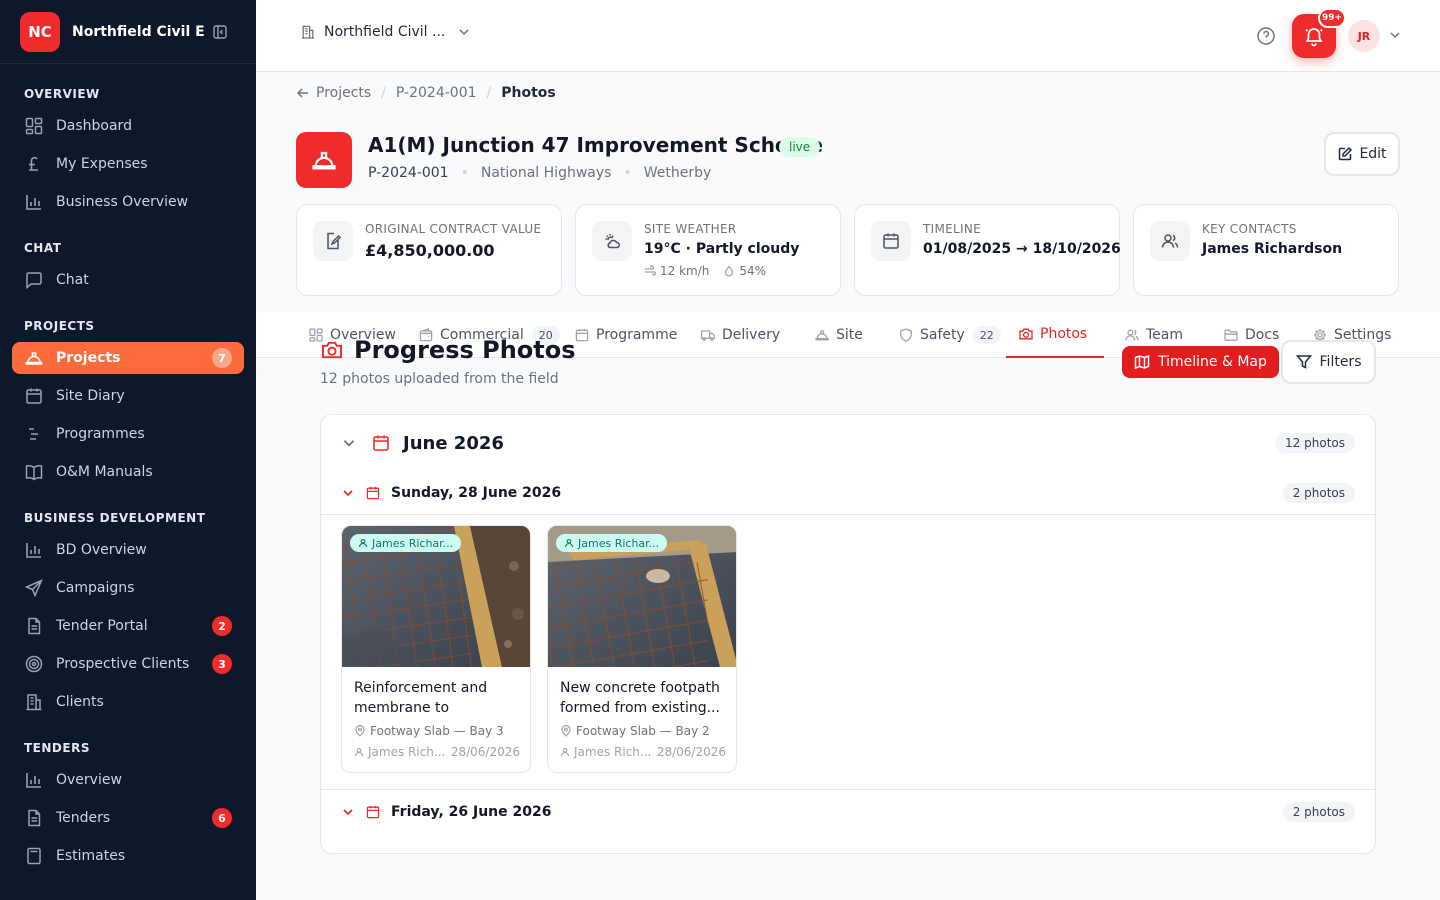 The height and width of the screenshot is (900, 1440). What do you see at coordinates (949, 335) in the screenshot?
I see `tab-safety: Safety 22` at bounding box center [949, 335].